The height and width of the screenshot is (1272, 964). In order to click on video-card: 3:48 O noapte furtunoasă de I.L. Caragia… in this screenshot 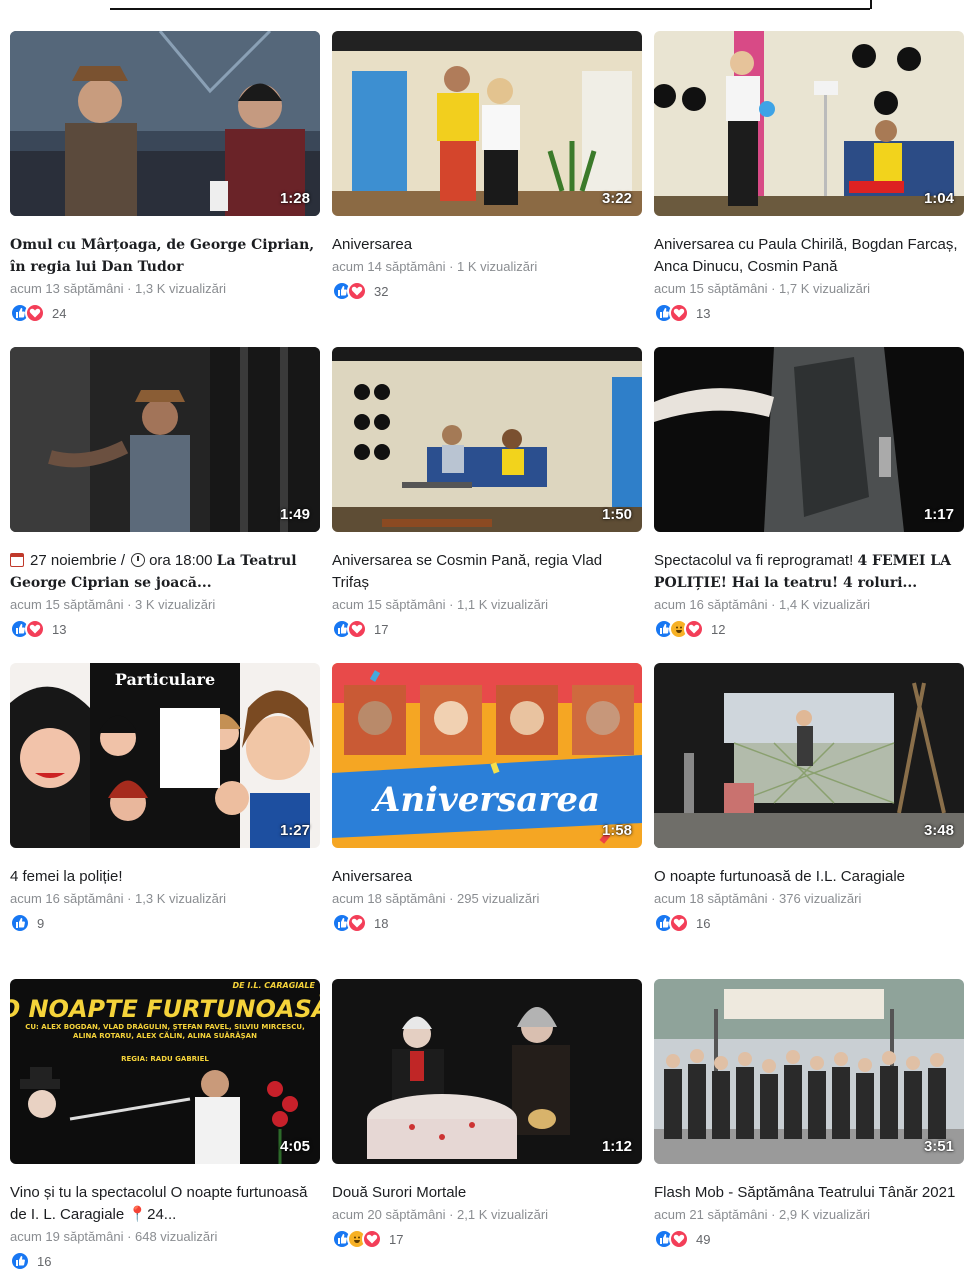, I will do `click(809, 798)`.